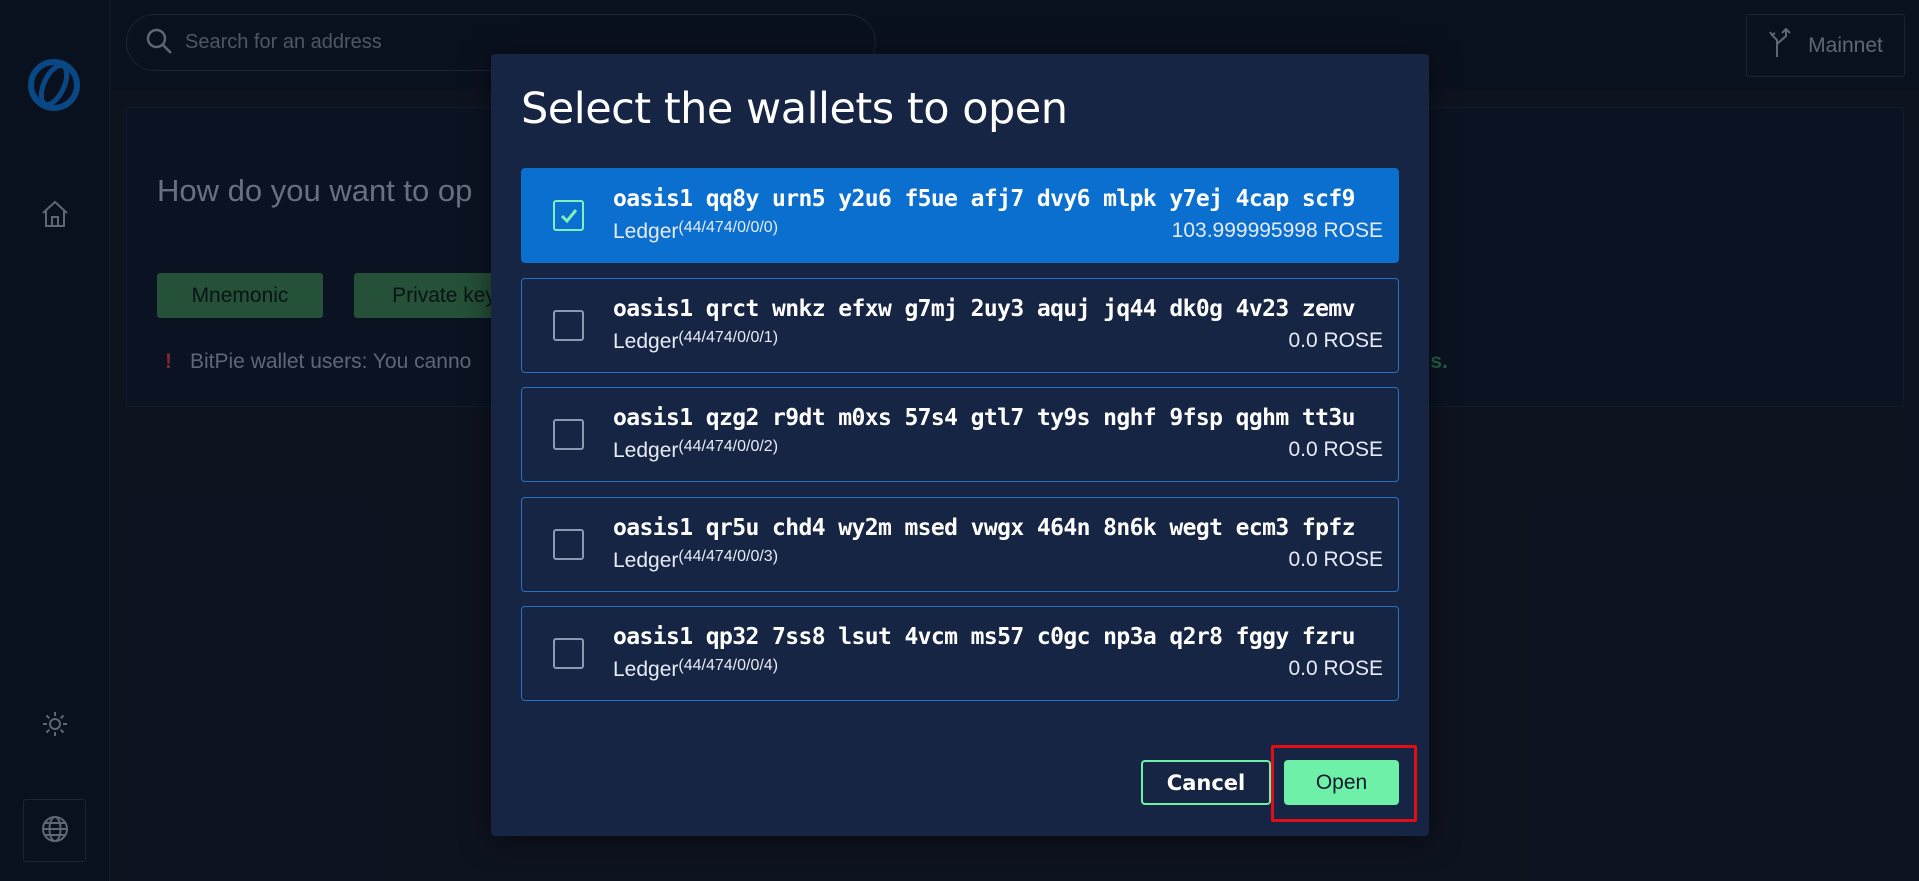 The image size is (1919, 881). I want to click on wallet-path: (44/474/0/0/4), so click(728, 665).